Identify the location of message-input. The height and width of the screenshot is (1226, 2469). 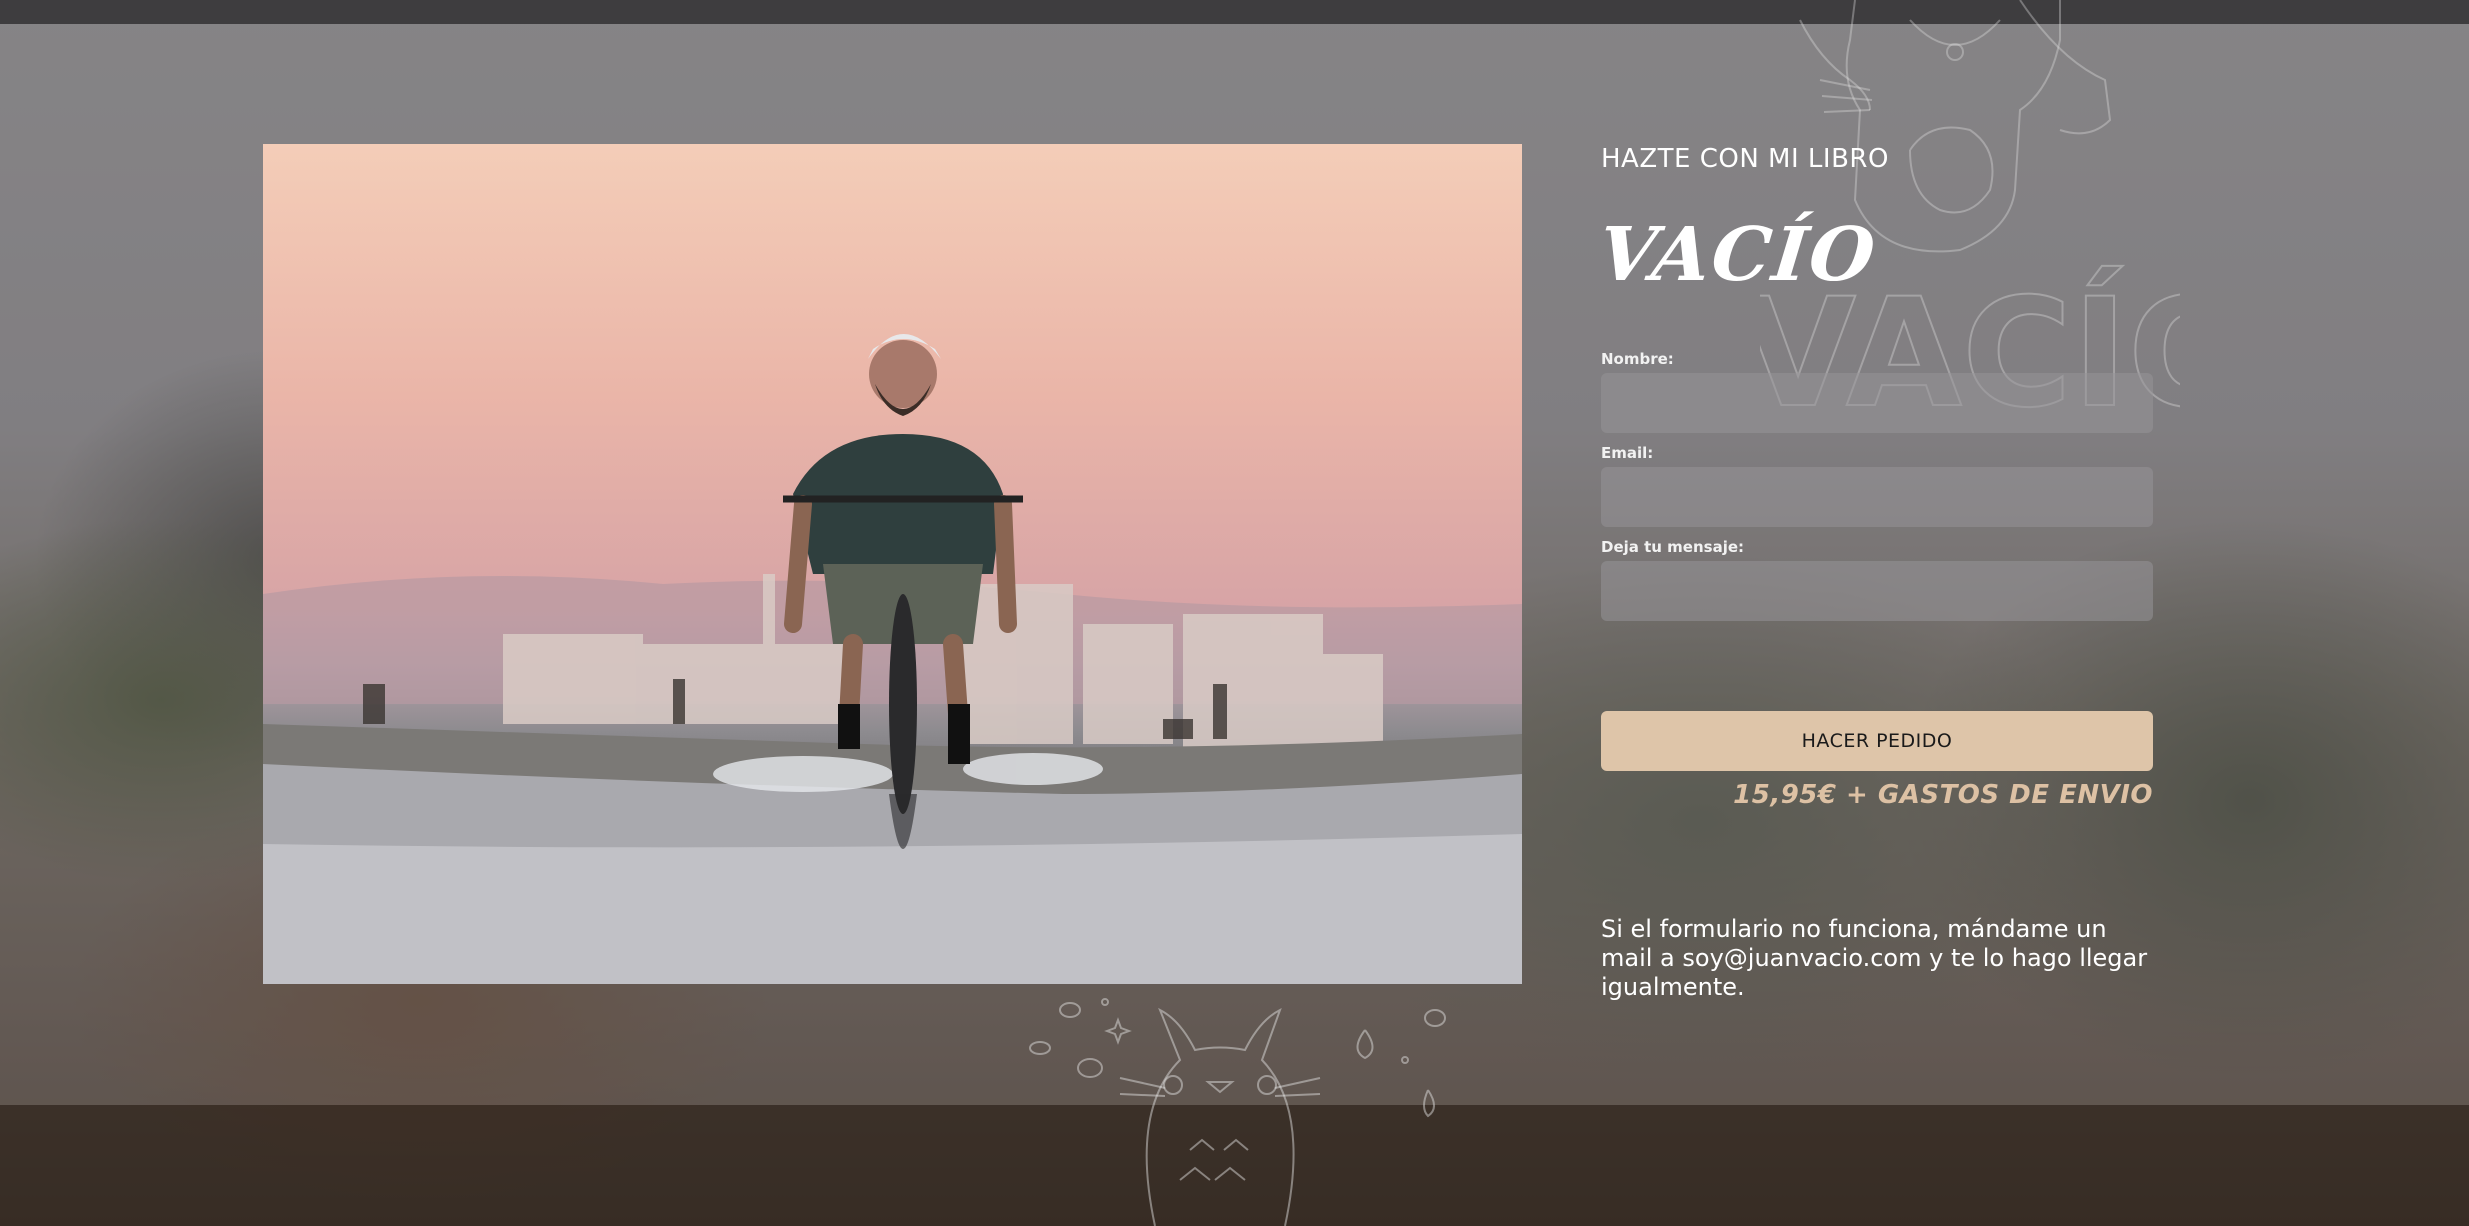
(1877, 591).